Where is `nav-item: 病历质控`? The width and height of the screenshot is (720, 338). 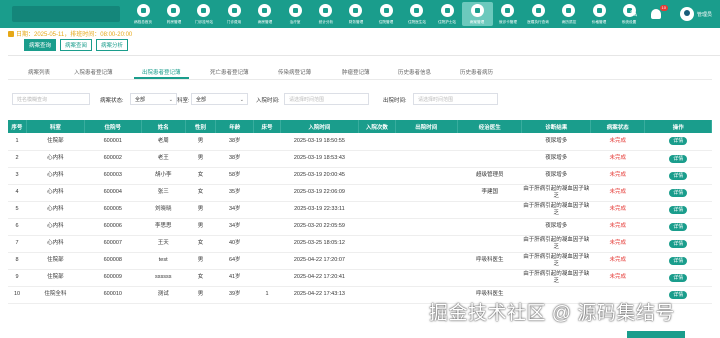
nav-item: 病历质控 is located at coordinates (568, 14).